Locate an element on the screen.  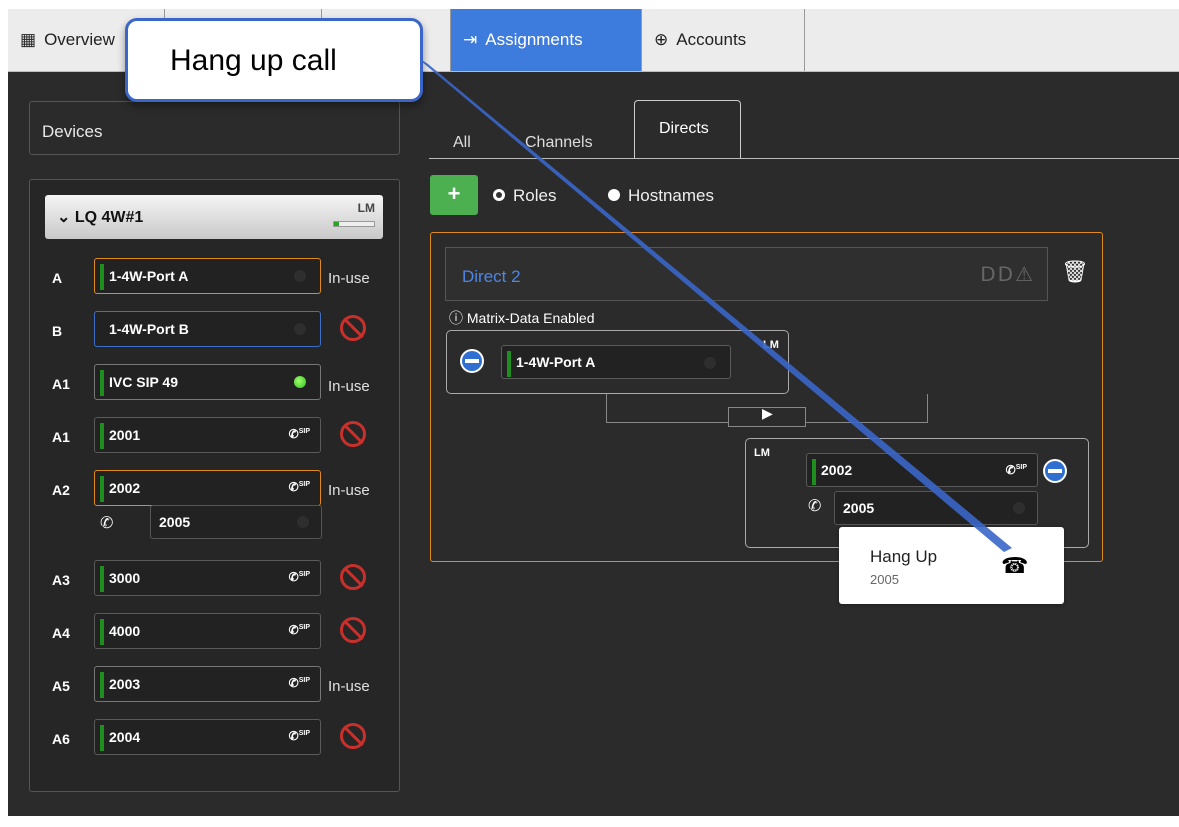
level-meter is located at coordinates (354, 224).